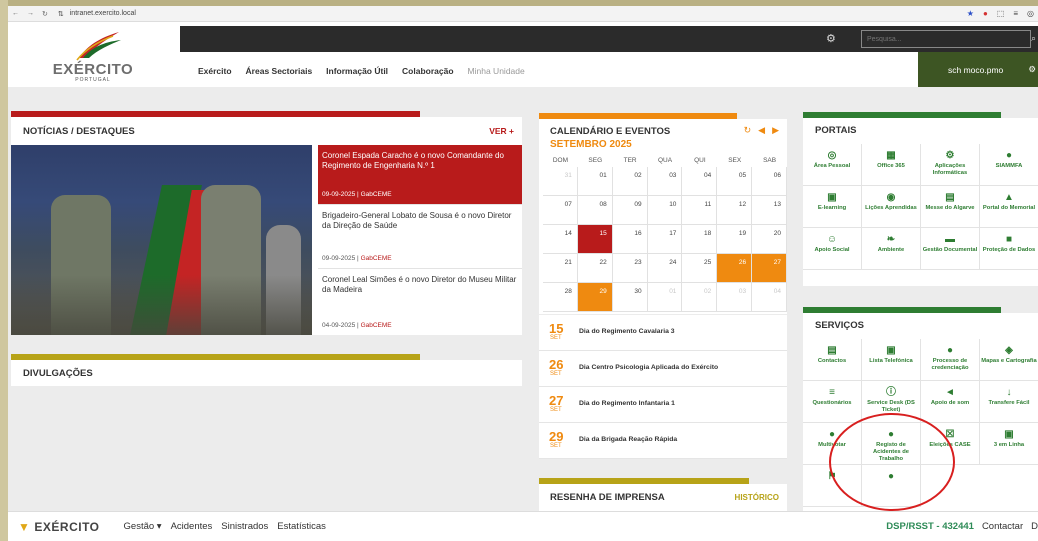 The image size is (1038, 541). What do you see at coordinates (93, 55) in the screenshot?
I see `exercito-logo: EXÉRCITO PORTUGAL` at bounding box center [93, 55].